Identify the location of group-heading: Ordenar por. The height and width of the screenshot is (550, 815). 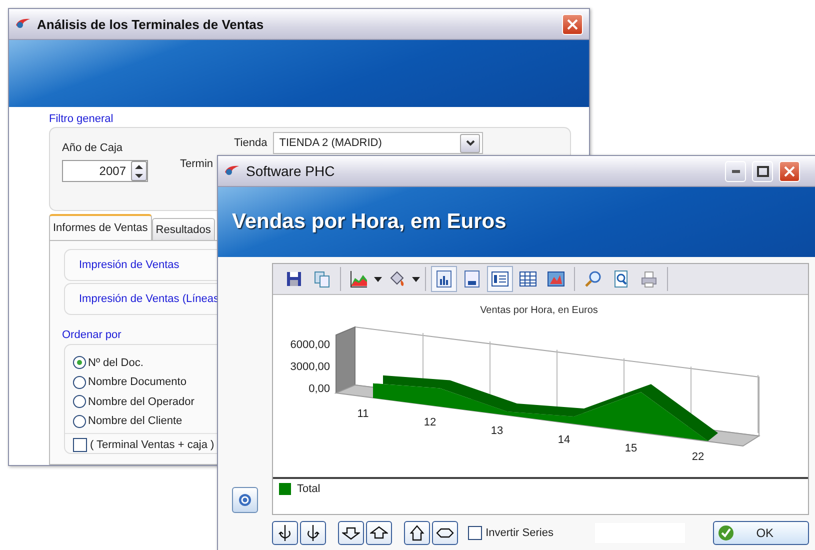
(92, 335).